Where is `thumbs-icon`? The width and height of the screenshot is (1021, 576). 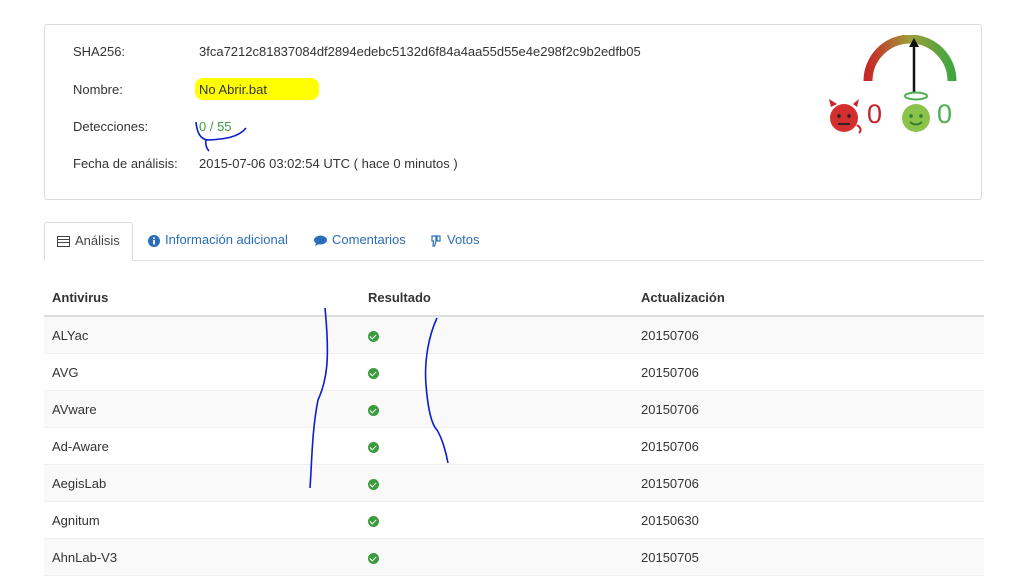 thumbs-icon is located at coordinates (436, 240).